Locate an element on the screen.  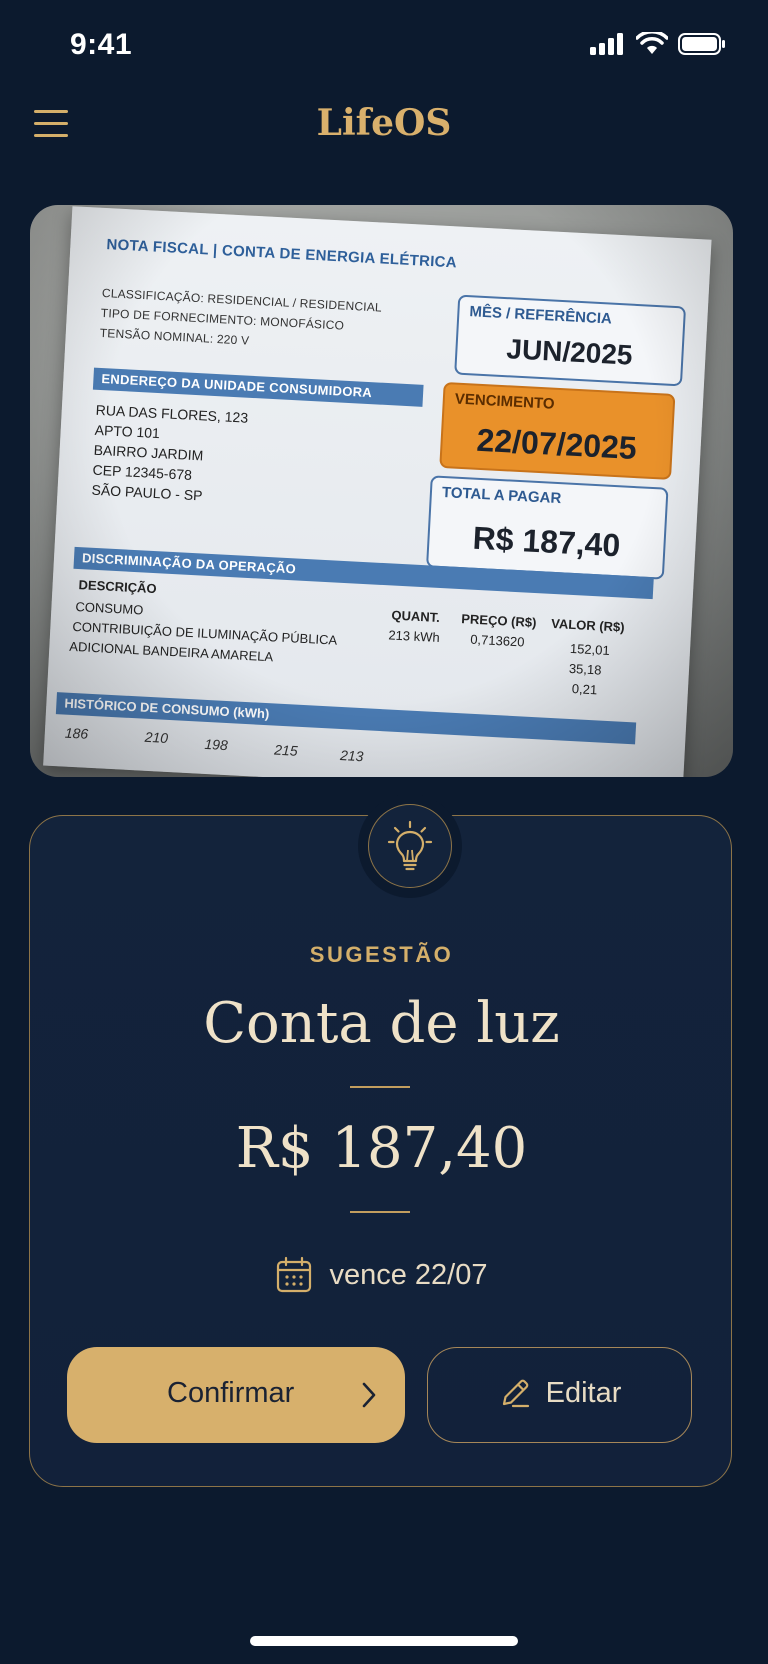
suggestion-label: SUGESTÃO is located at coordinates (381, 954).